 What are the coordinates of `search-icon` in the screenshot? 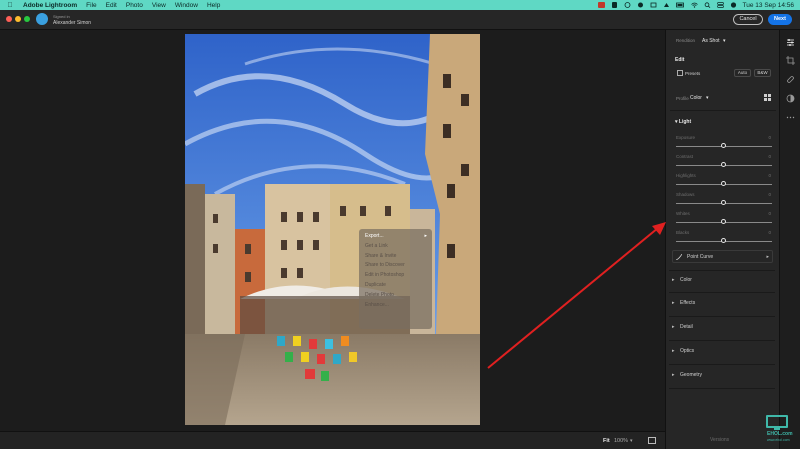 It's located at (707, 5).